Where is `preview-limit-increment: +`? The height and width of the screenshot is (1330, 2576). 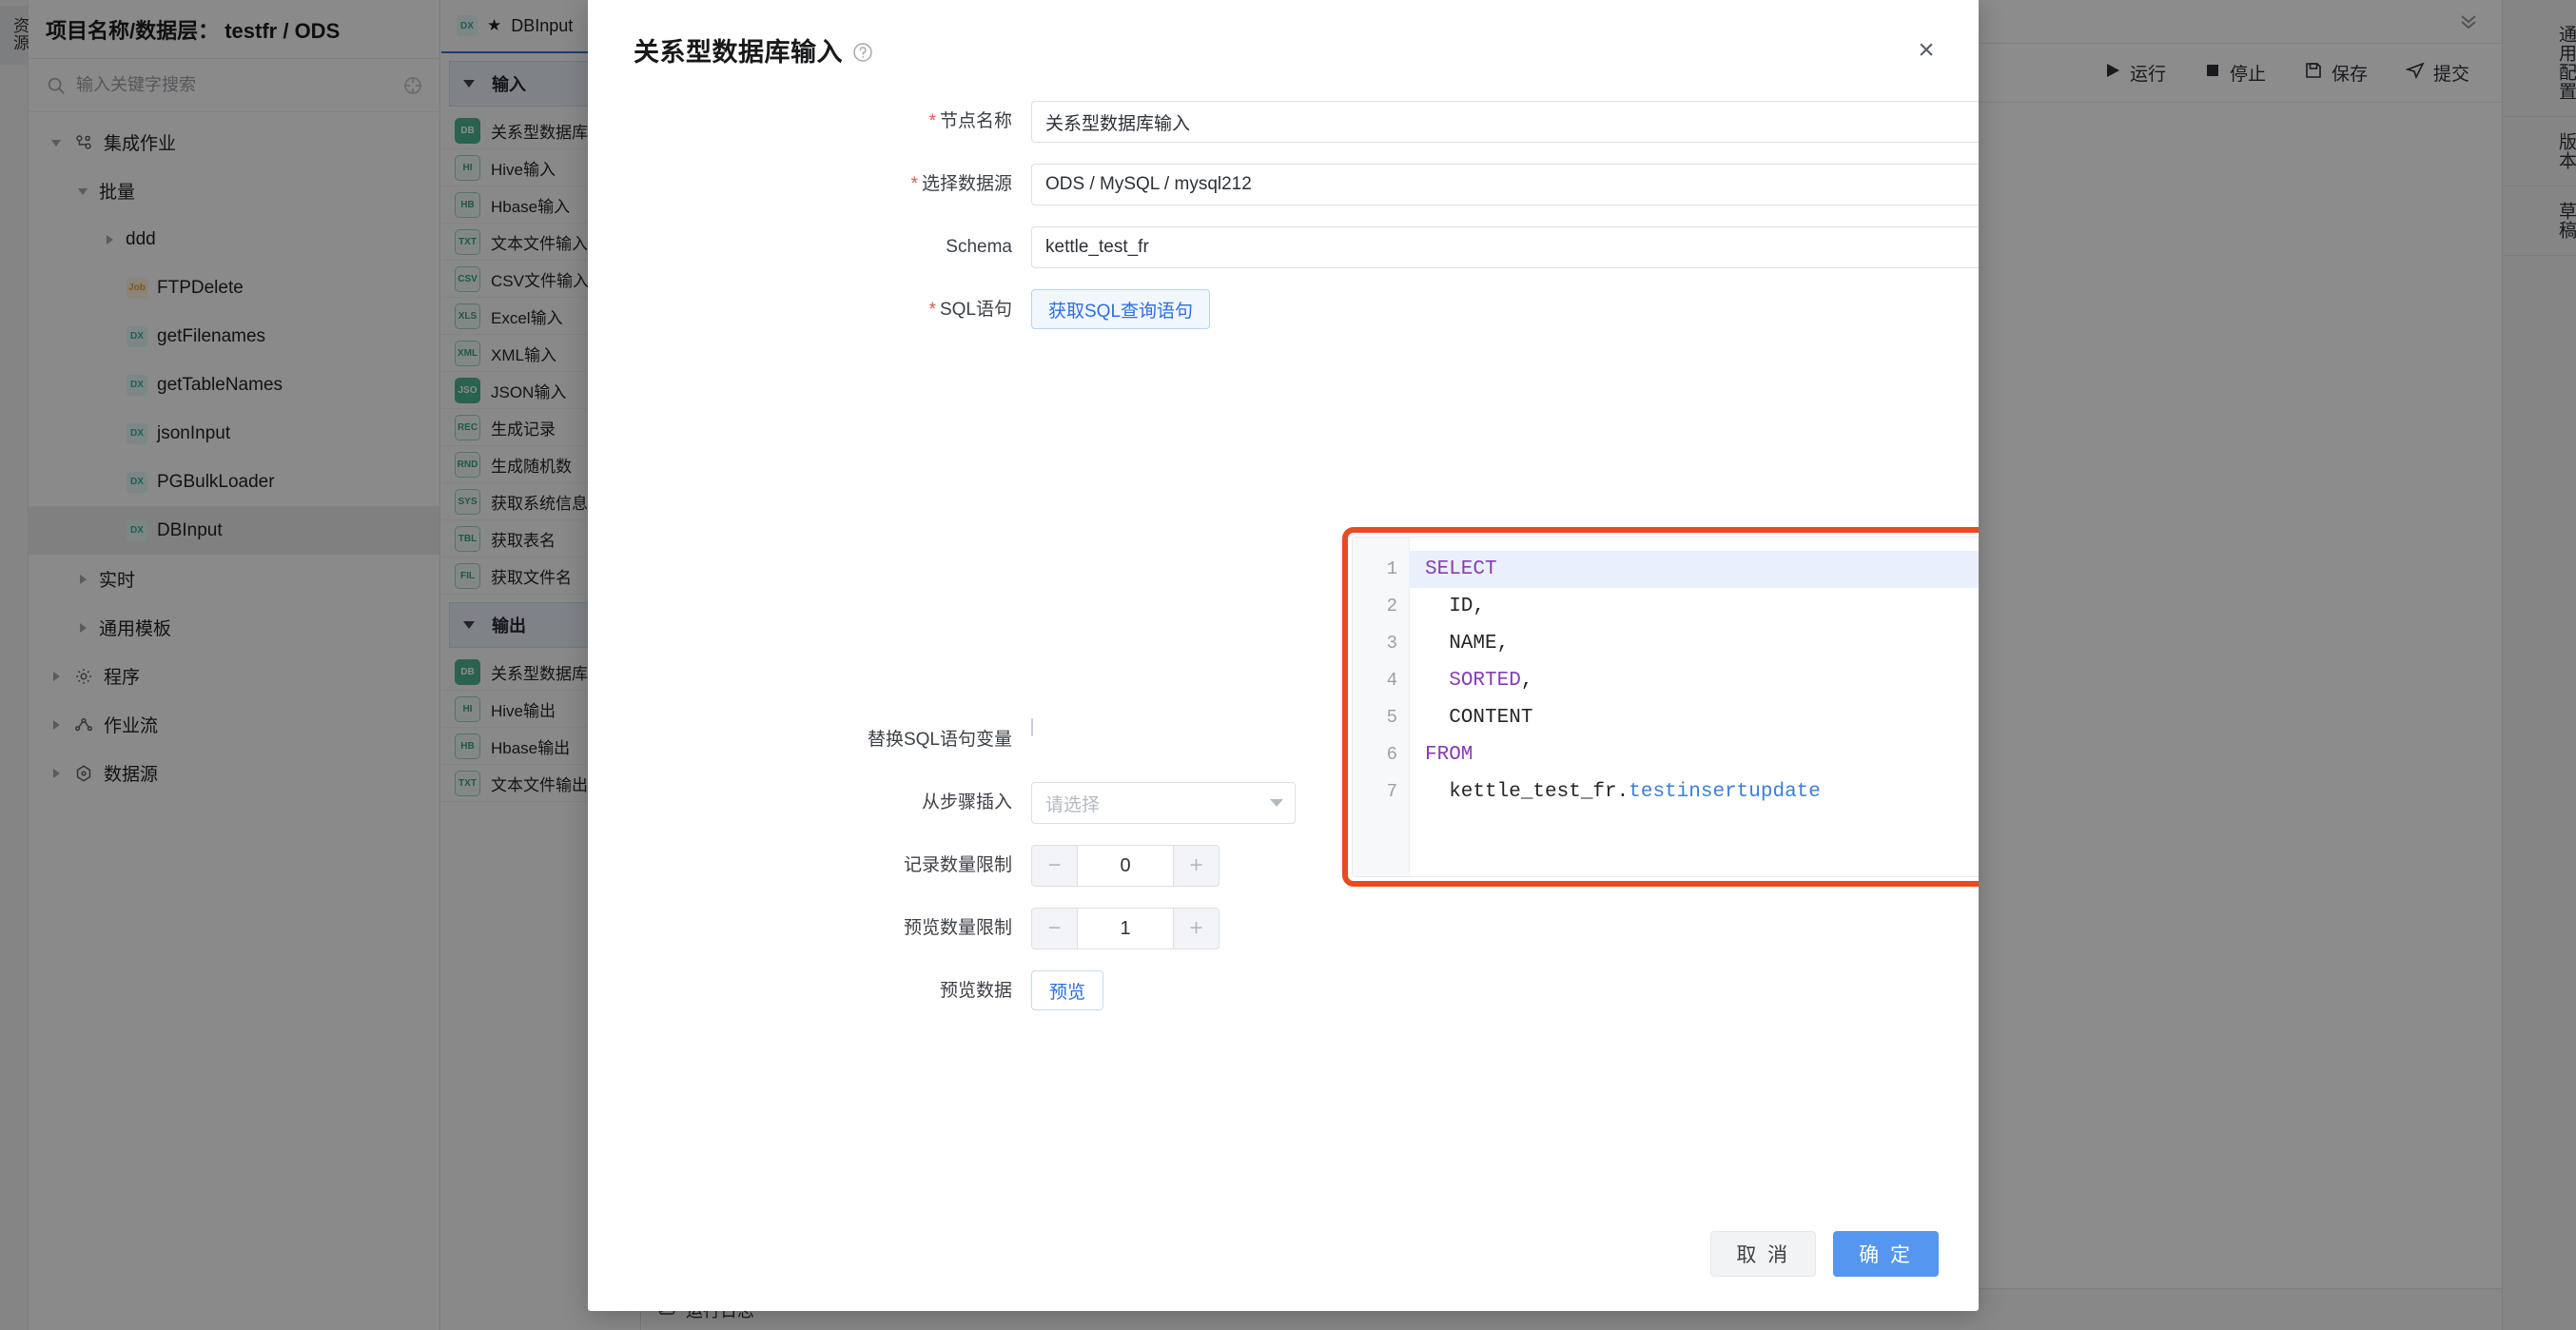
preview-limit-increment: + is located at coordinates (1197, 928).